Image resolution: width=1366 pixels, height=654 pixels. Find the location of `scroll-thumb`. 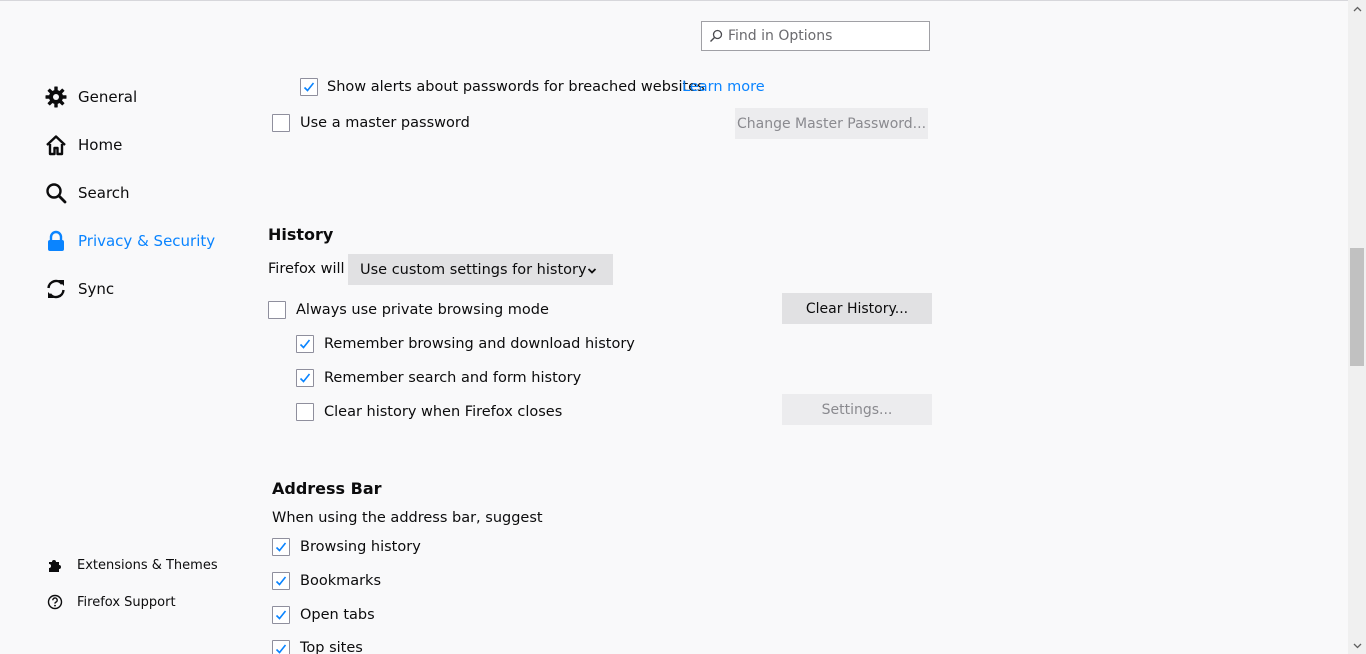

scroll-thumb is located at coordinates (1357, 307).